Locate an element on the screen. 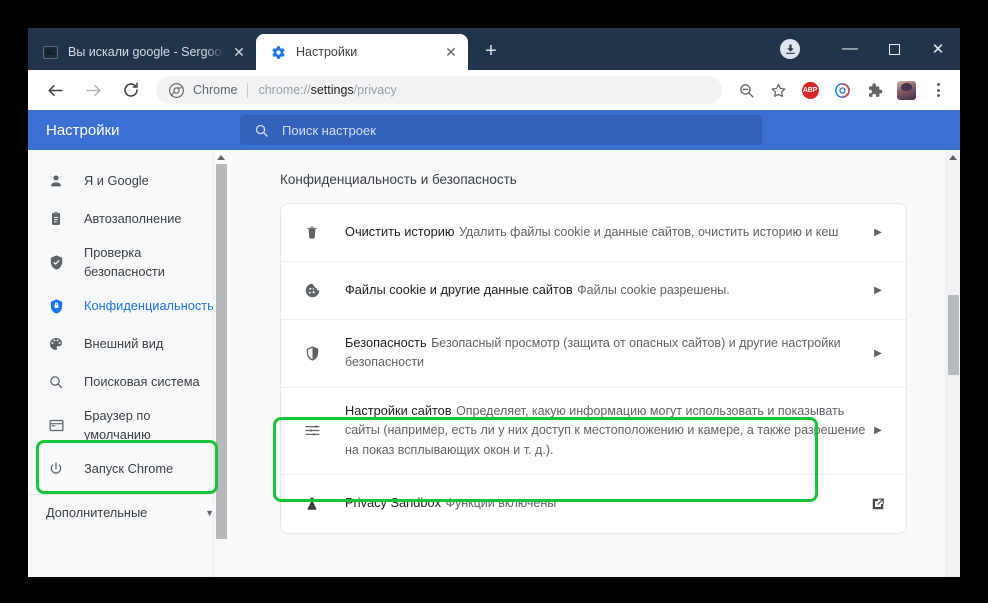  sidebar-scrollbar is located at coordinates (220, 363).